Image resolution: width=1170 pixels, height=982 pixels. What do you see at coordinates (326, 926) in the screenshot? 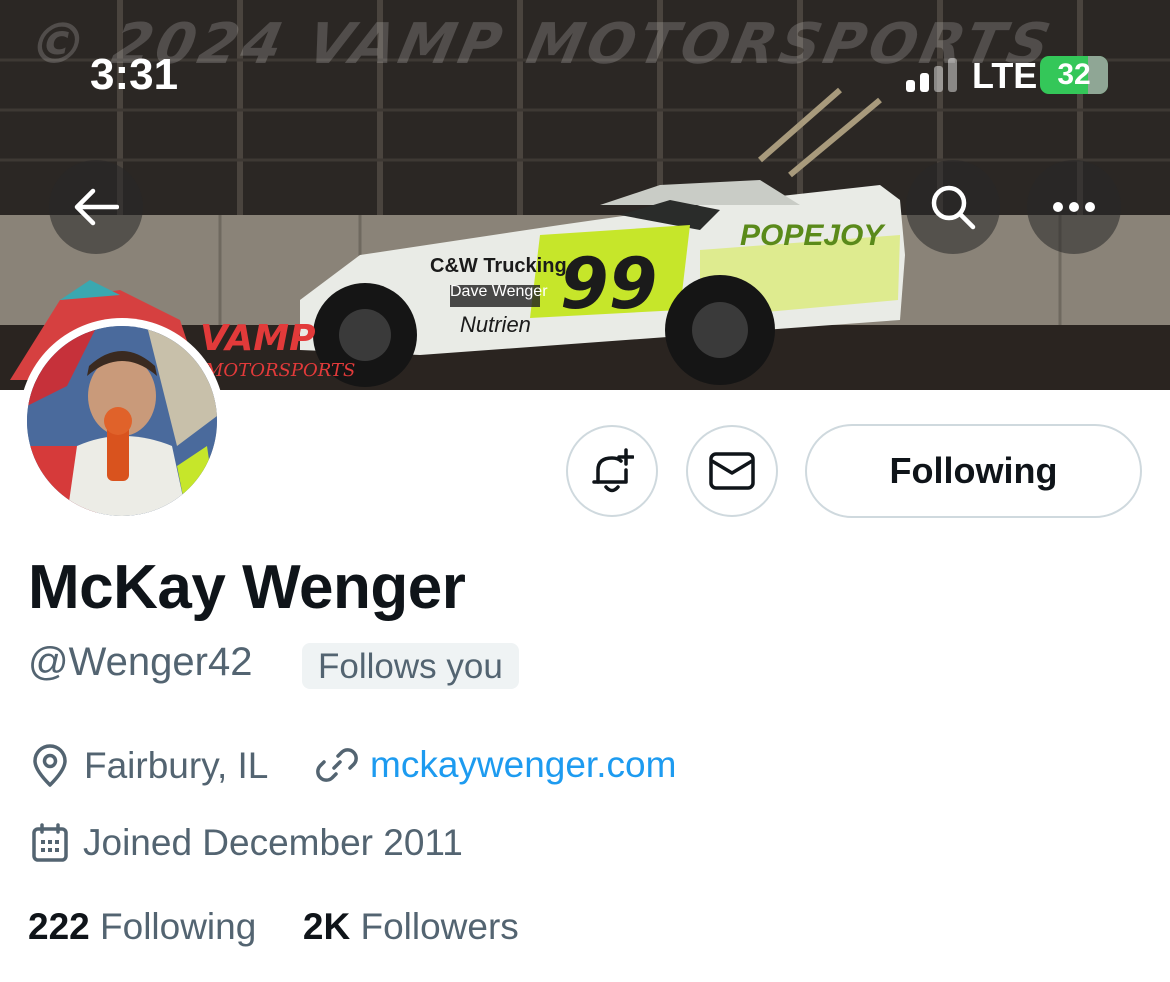
I see `followers-count: 2K` at bounding box center [326, 926].